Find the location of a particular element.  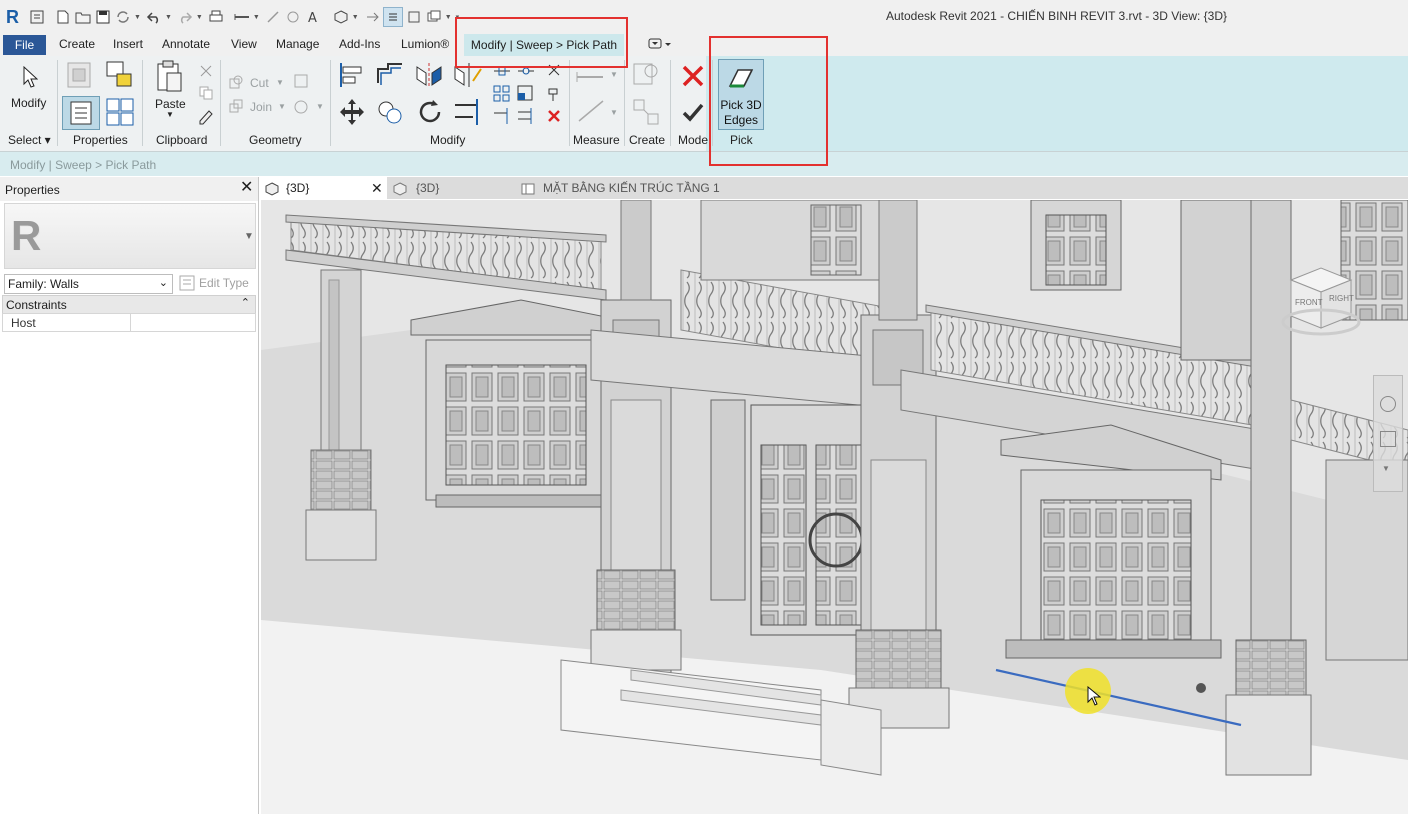

tab-insert: Insert is located at coordinates (128, 44).